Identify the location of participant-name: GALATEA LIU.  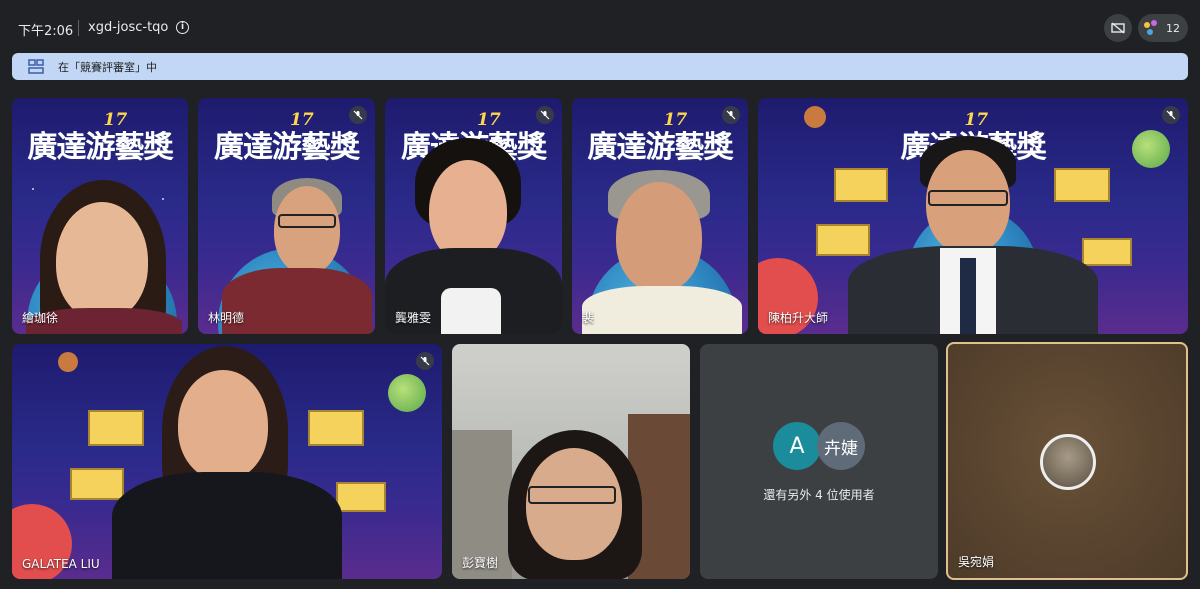
(61, 564).